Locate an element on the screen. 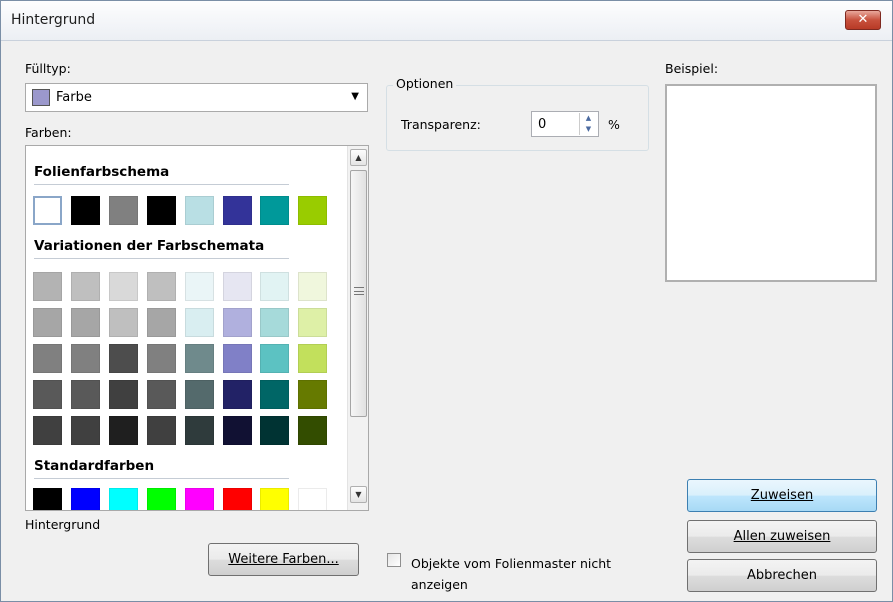  hide-master-objects-label: Objekte vom Folienmaster nicht anzeigen is located at coordinates (531, 574).